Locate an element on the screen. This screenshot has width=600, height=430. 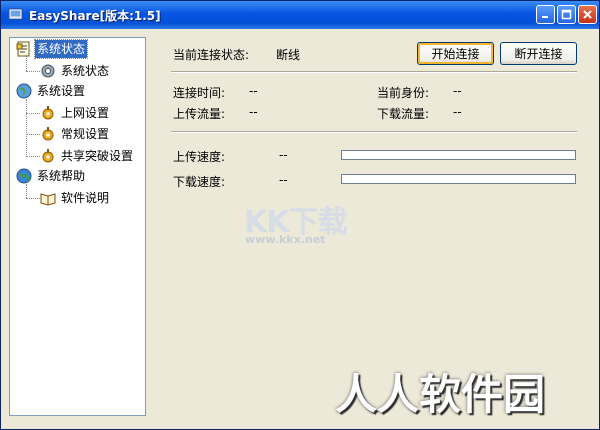
connection-status-value: 断线 is located at coordinates (288, 55).